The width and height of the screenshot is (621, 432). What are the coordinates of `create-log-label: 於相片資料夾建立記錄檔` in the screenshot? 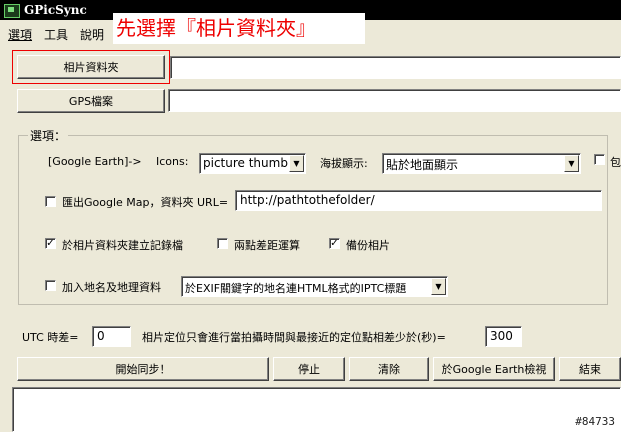 It's located at (122, 245).